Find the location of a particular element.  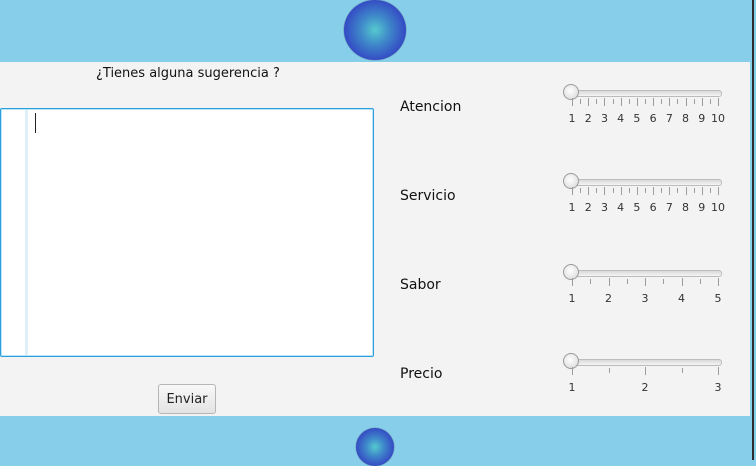

window-edge is located at coordinates (753, 230).